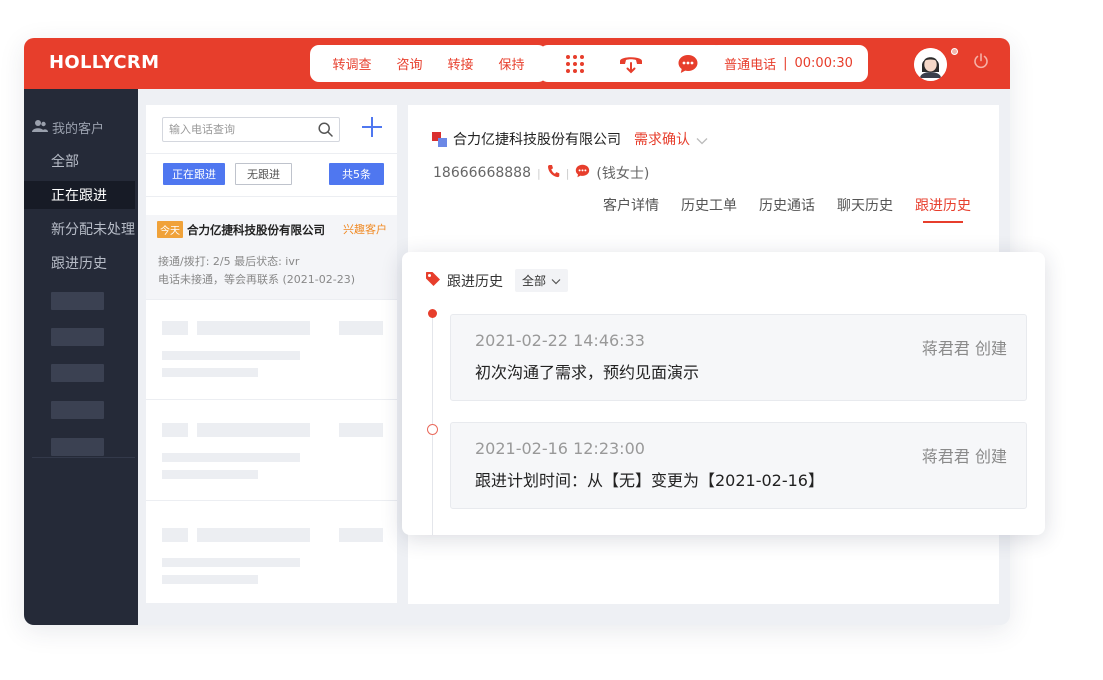 This screenshot has width=1103, height=680. Describe the element at coordinates (428, 63) in the screenshot. I see `call-actions-group: 转调查 咨询 转接 保持` at that location.